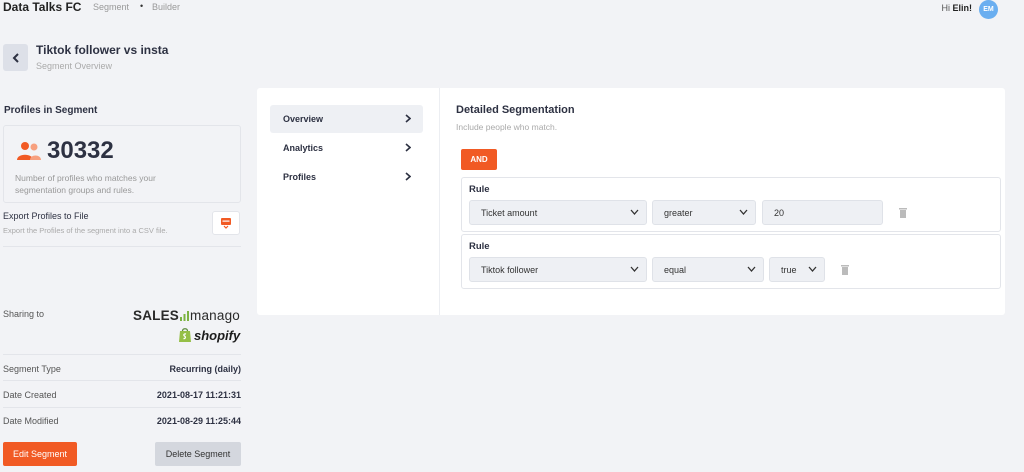  I want to click on value-select-value: true, so click(789, 269).